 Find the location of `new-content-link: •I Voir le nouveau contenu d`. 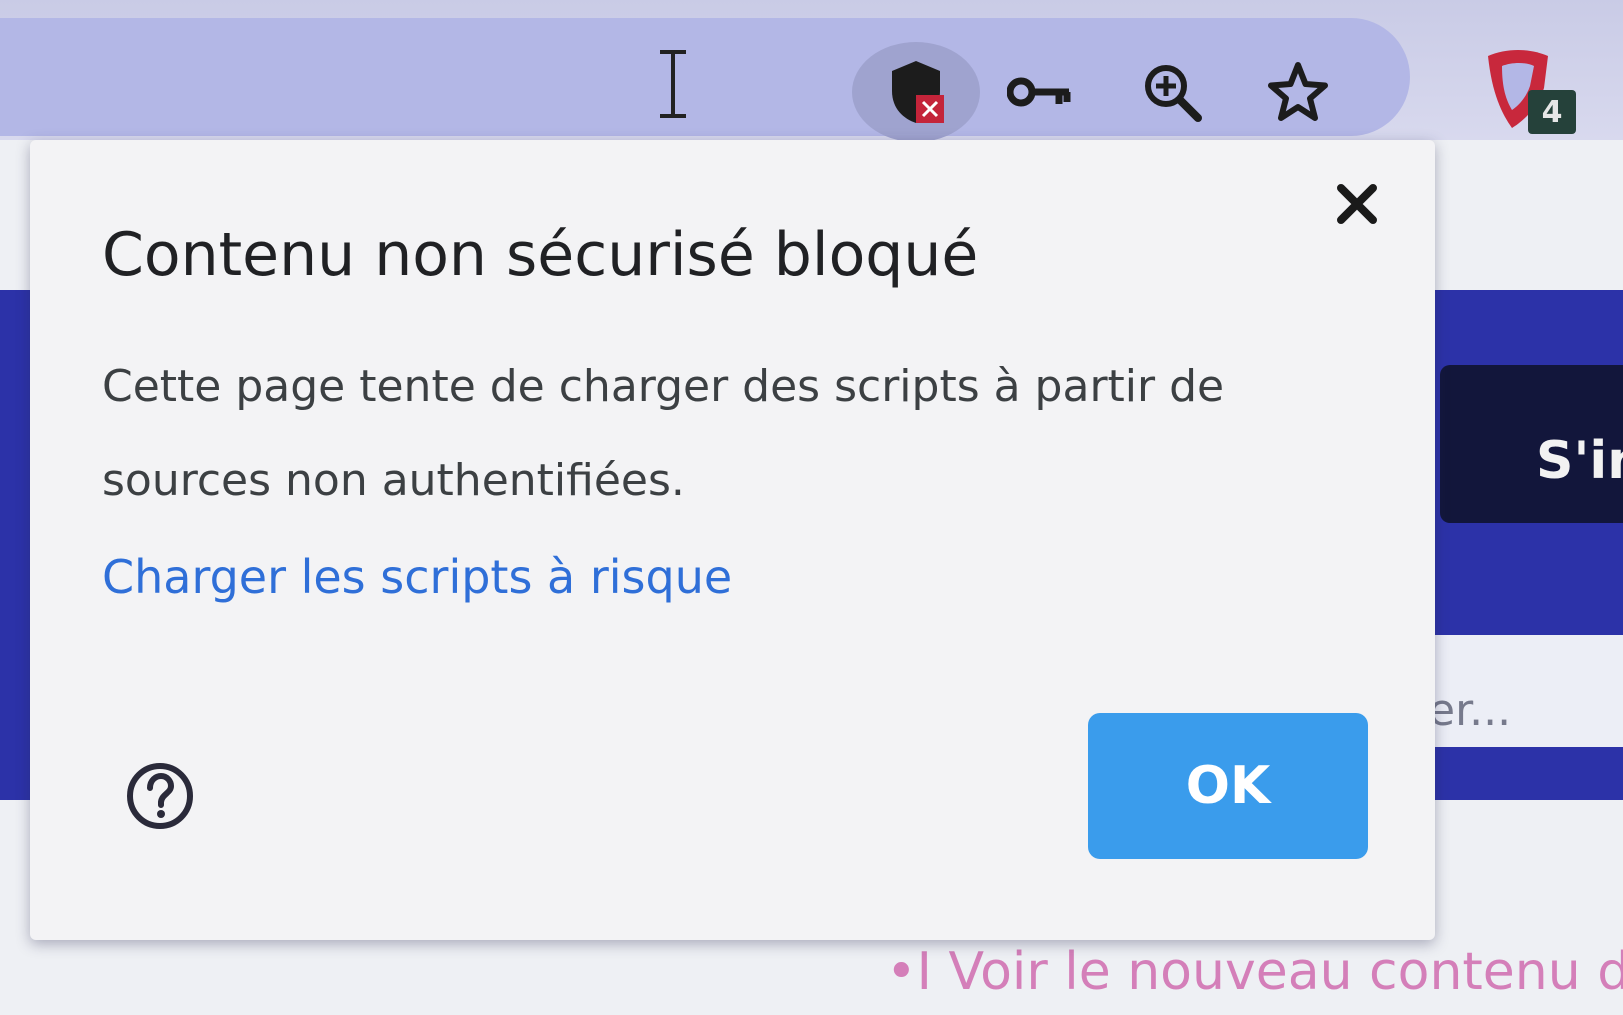

new-content-link: •I Voir le nouveau contenu d is located at coordinates (1254, 972).